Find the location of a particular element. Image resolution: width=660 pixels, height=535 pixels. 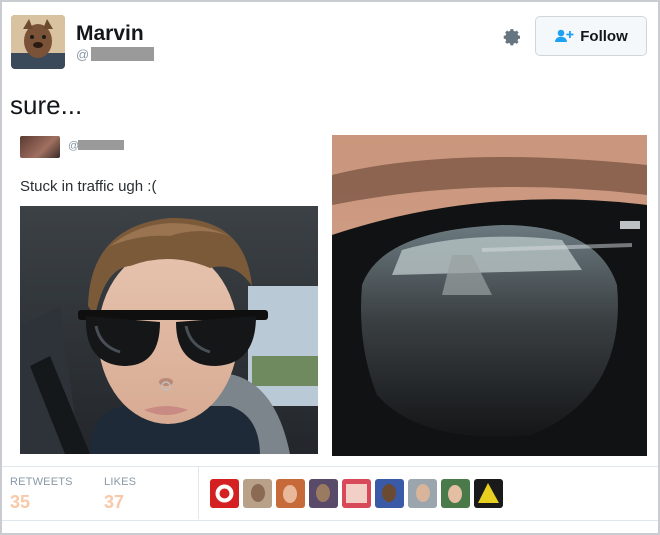

stats-divider-top is located at coordinates (330, 466).